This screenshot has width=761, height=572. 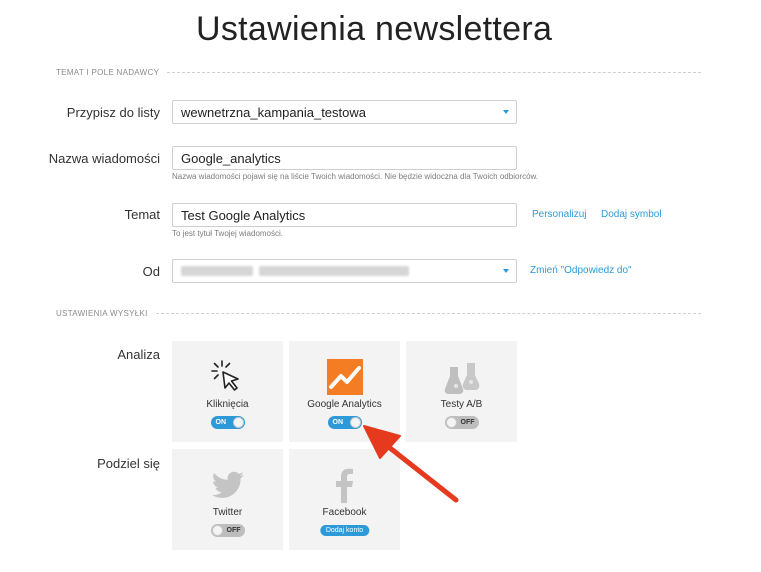 What do you see at coordinates (227, 512) in the screenshot?
I see `tile-label: Twitter` at bounding box center [227, 512].